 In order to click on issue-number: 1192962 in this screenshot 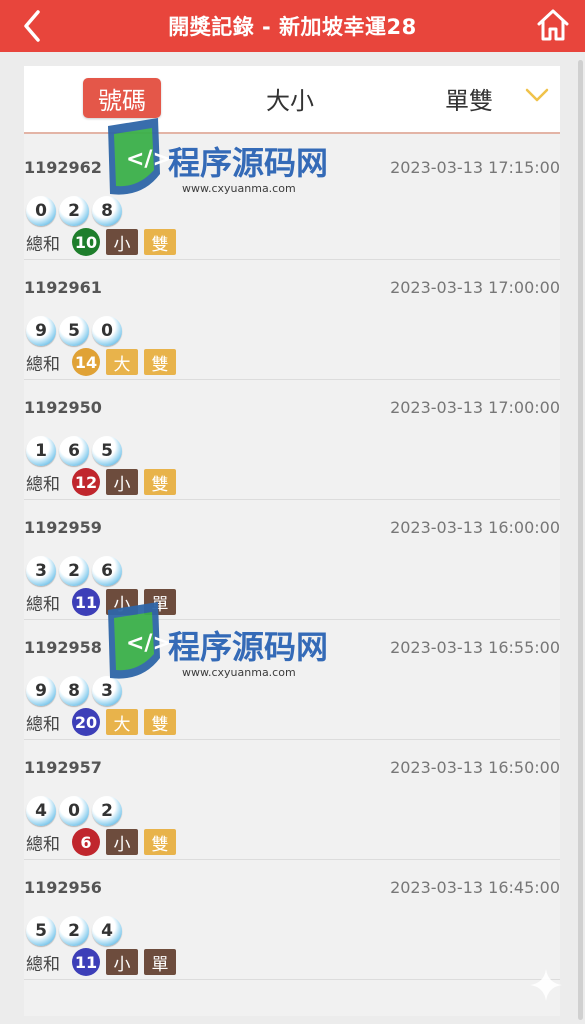, I will do `click(63, 167)`.